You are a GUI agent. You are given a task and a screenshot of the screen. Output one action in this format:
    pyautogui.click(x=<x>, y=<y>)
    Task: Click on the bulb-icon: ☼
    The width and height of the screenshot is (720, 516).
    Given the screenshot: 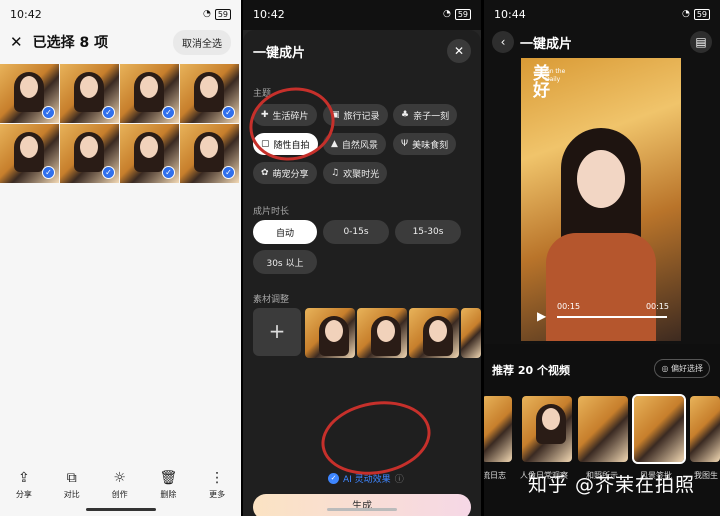 What is the action you would take?
    pyautogui.click(x=119, y=478)
    